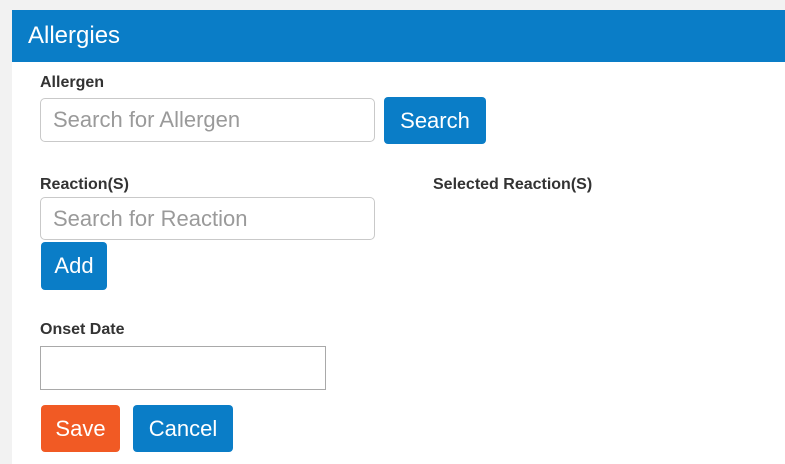 The height and width of the screenshot is (464, 785). What do you see at coordinates (74, 35) in the screenshot?
I see `dialog-title: Allergies` at bounding box center [74, 35].